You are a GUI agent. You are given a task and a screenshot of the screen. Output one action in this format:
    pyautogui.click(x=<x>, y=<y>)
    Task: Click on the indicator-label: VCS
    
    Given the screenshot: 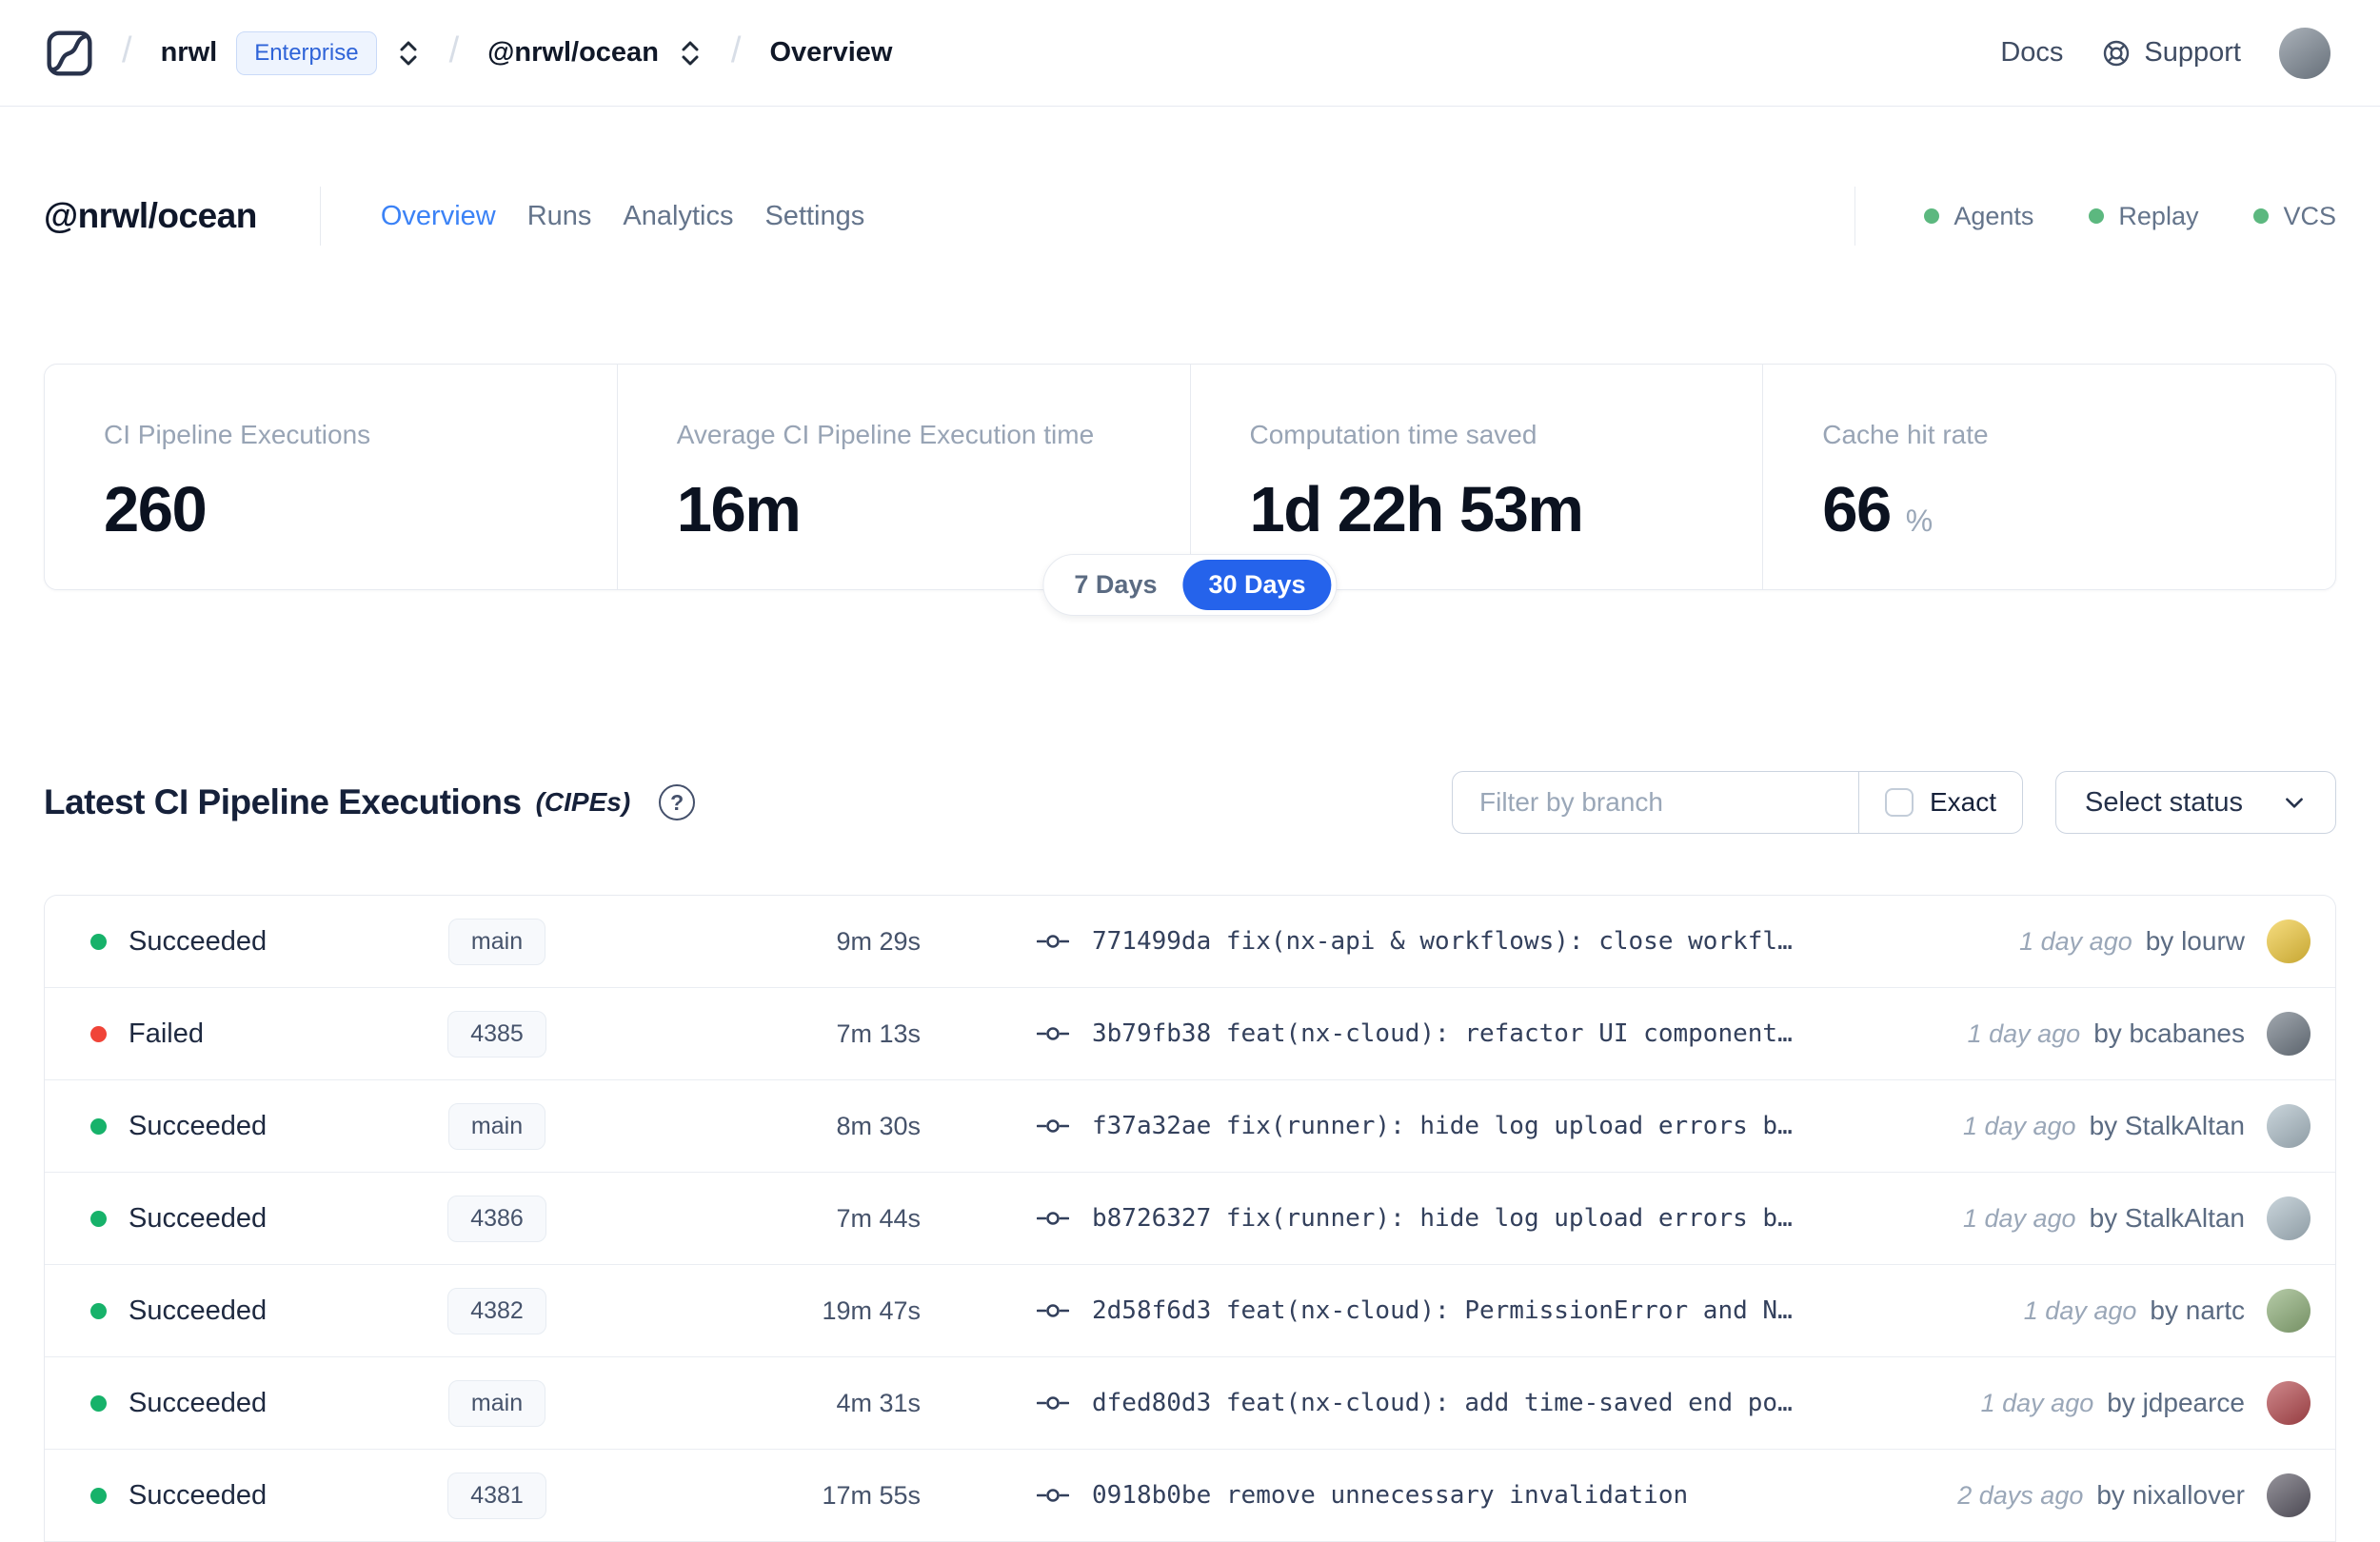 What is the action you would take?
    pyautogui.click(x=2309, y=215)
    